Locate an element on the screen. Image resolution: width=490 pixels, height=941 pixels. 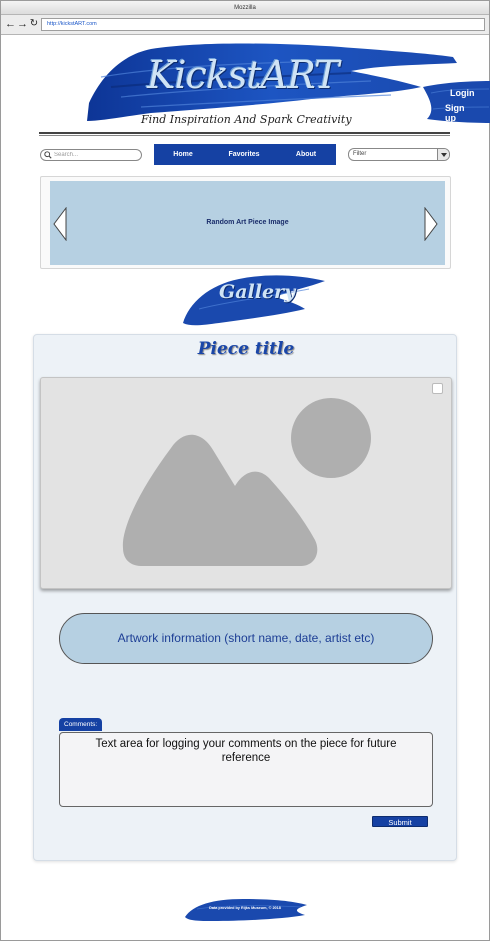
main-nav: Home Favorites About is located at coordinates (245, 154).